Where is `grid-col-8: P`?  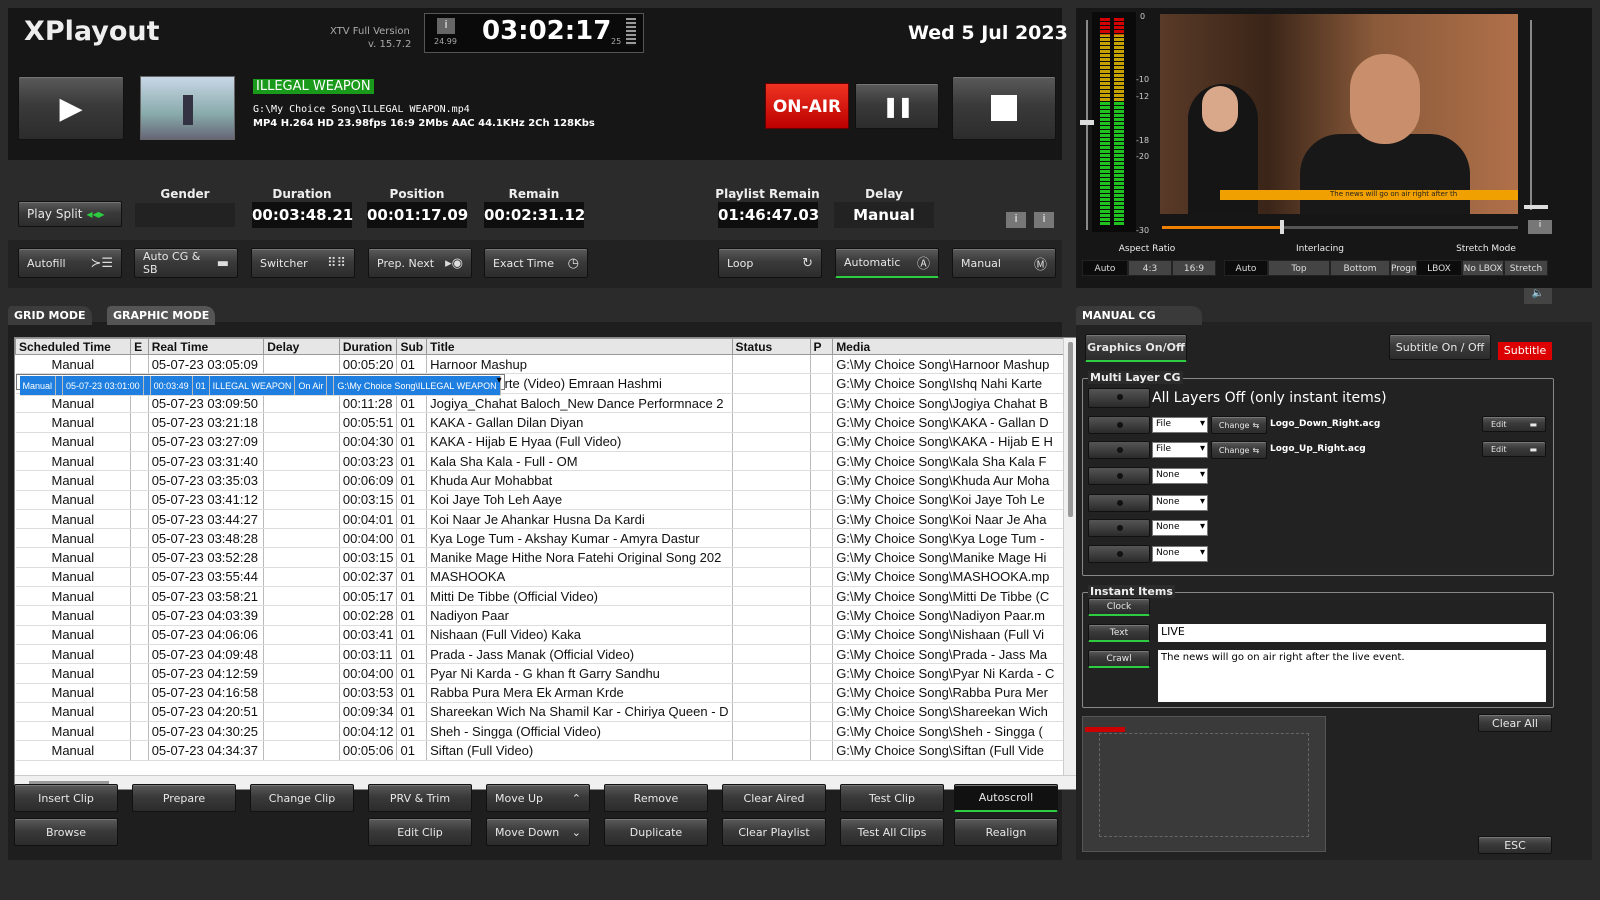
grid-col-8: P is located at coordinates (821, 346).